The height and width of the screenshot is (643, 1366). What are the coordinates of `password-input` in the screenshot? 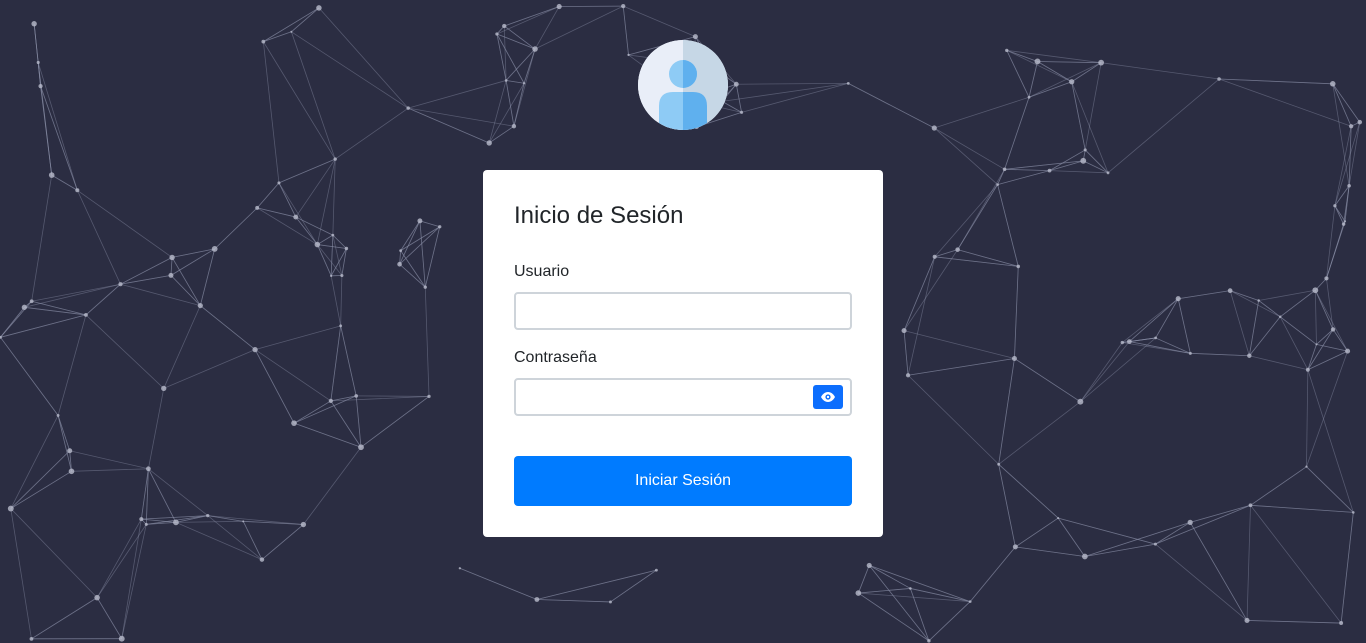 It's located at (683, 397).